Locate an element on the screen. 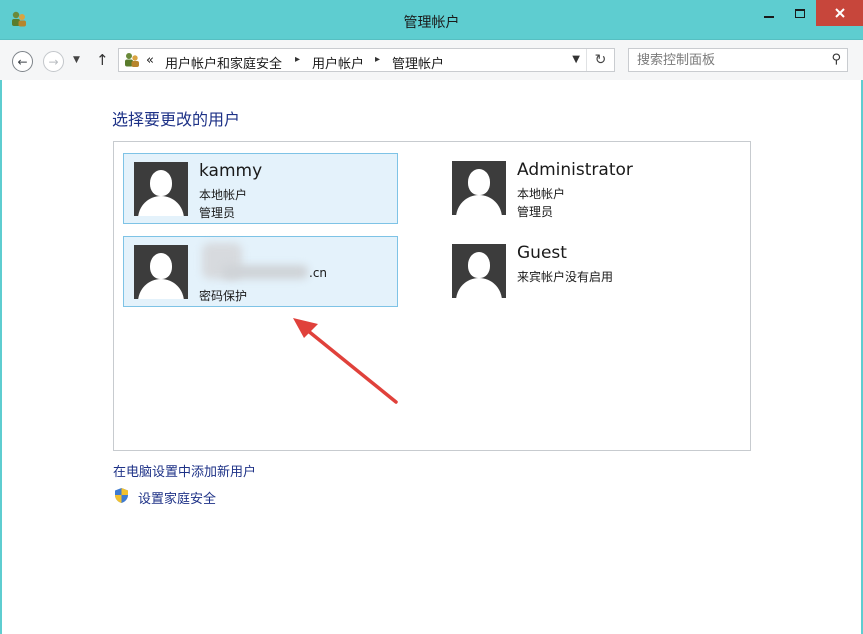 This screenshot has width=863, height=634. back-arrow-icon: ← is located at coordinates (22, 61).